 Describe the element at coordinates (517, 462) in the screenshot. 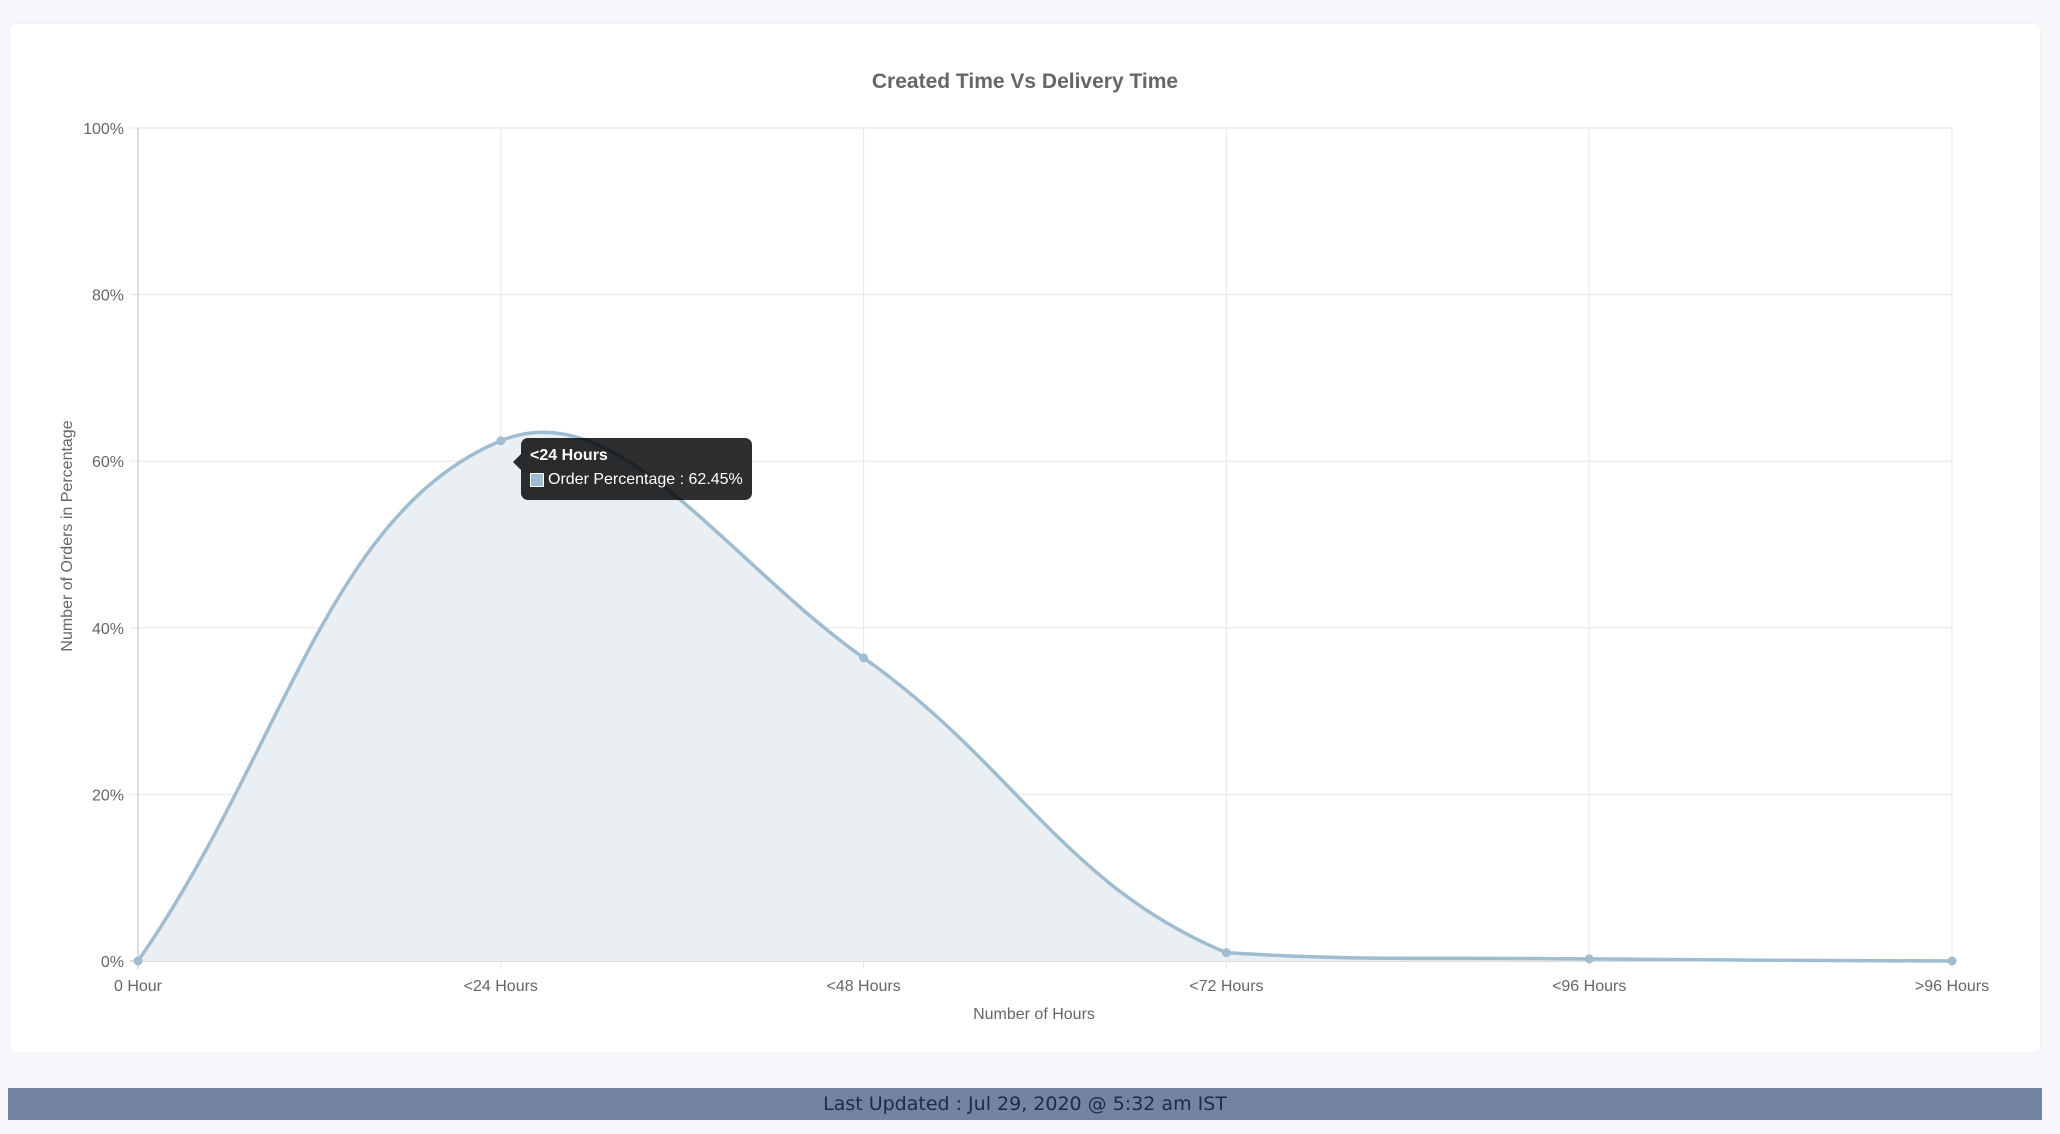

I see `tooltip-caret` at that location.